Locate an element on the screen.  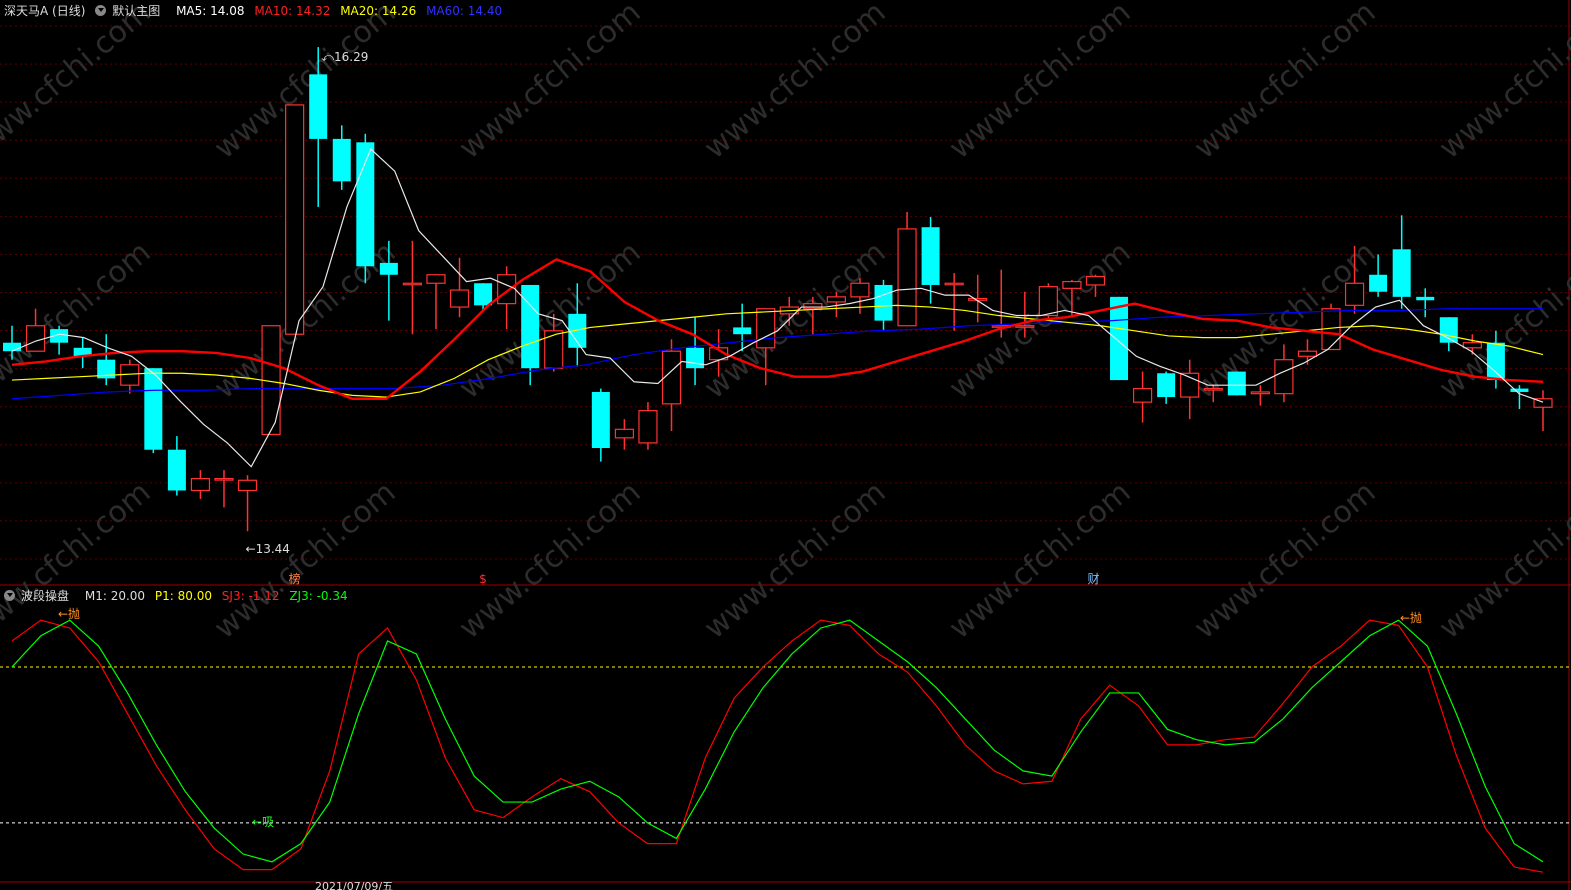
event-marker: $ is located at coordinates (483, 579).